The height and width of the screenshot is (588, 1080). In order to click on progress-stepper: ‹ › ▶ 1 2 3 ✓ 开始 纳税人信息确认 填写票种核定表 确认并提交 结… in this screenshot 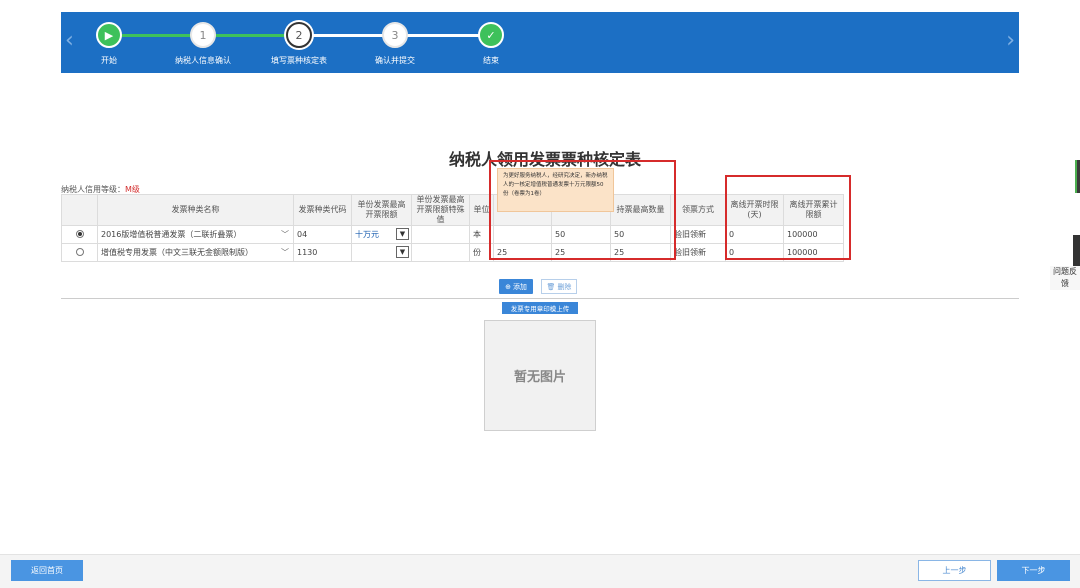, I will do `click(540, 42)`.